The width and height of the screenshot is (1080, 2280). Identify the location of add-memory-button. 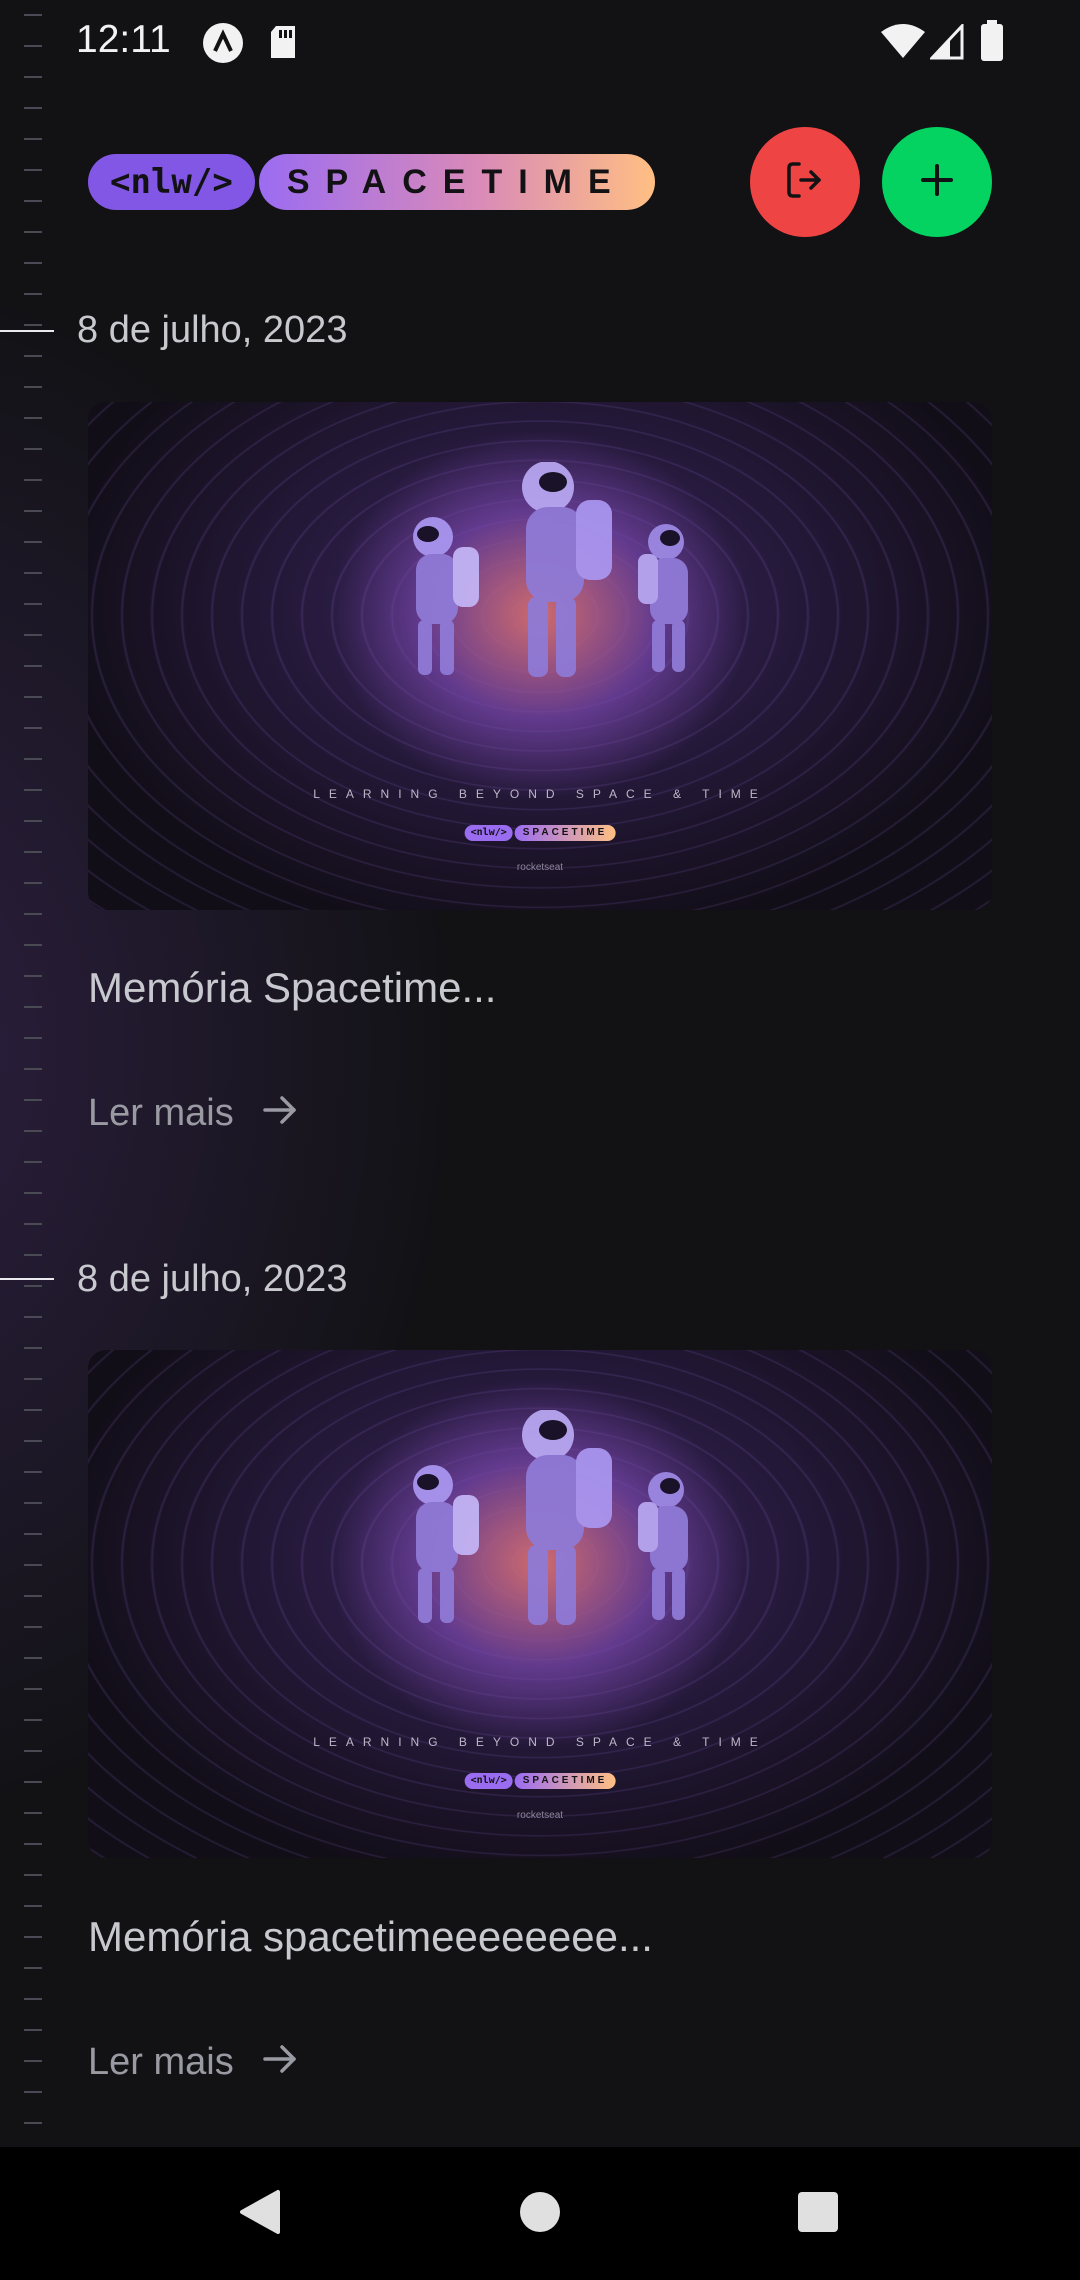
(937, 182).